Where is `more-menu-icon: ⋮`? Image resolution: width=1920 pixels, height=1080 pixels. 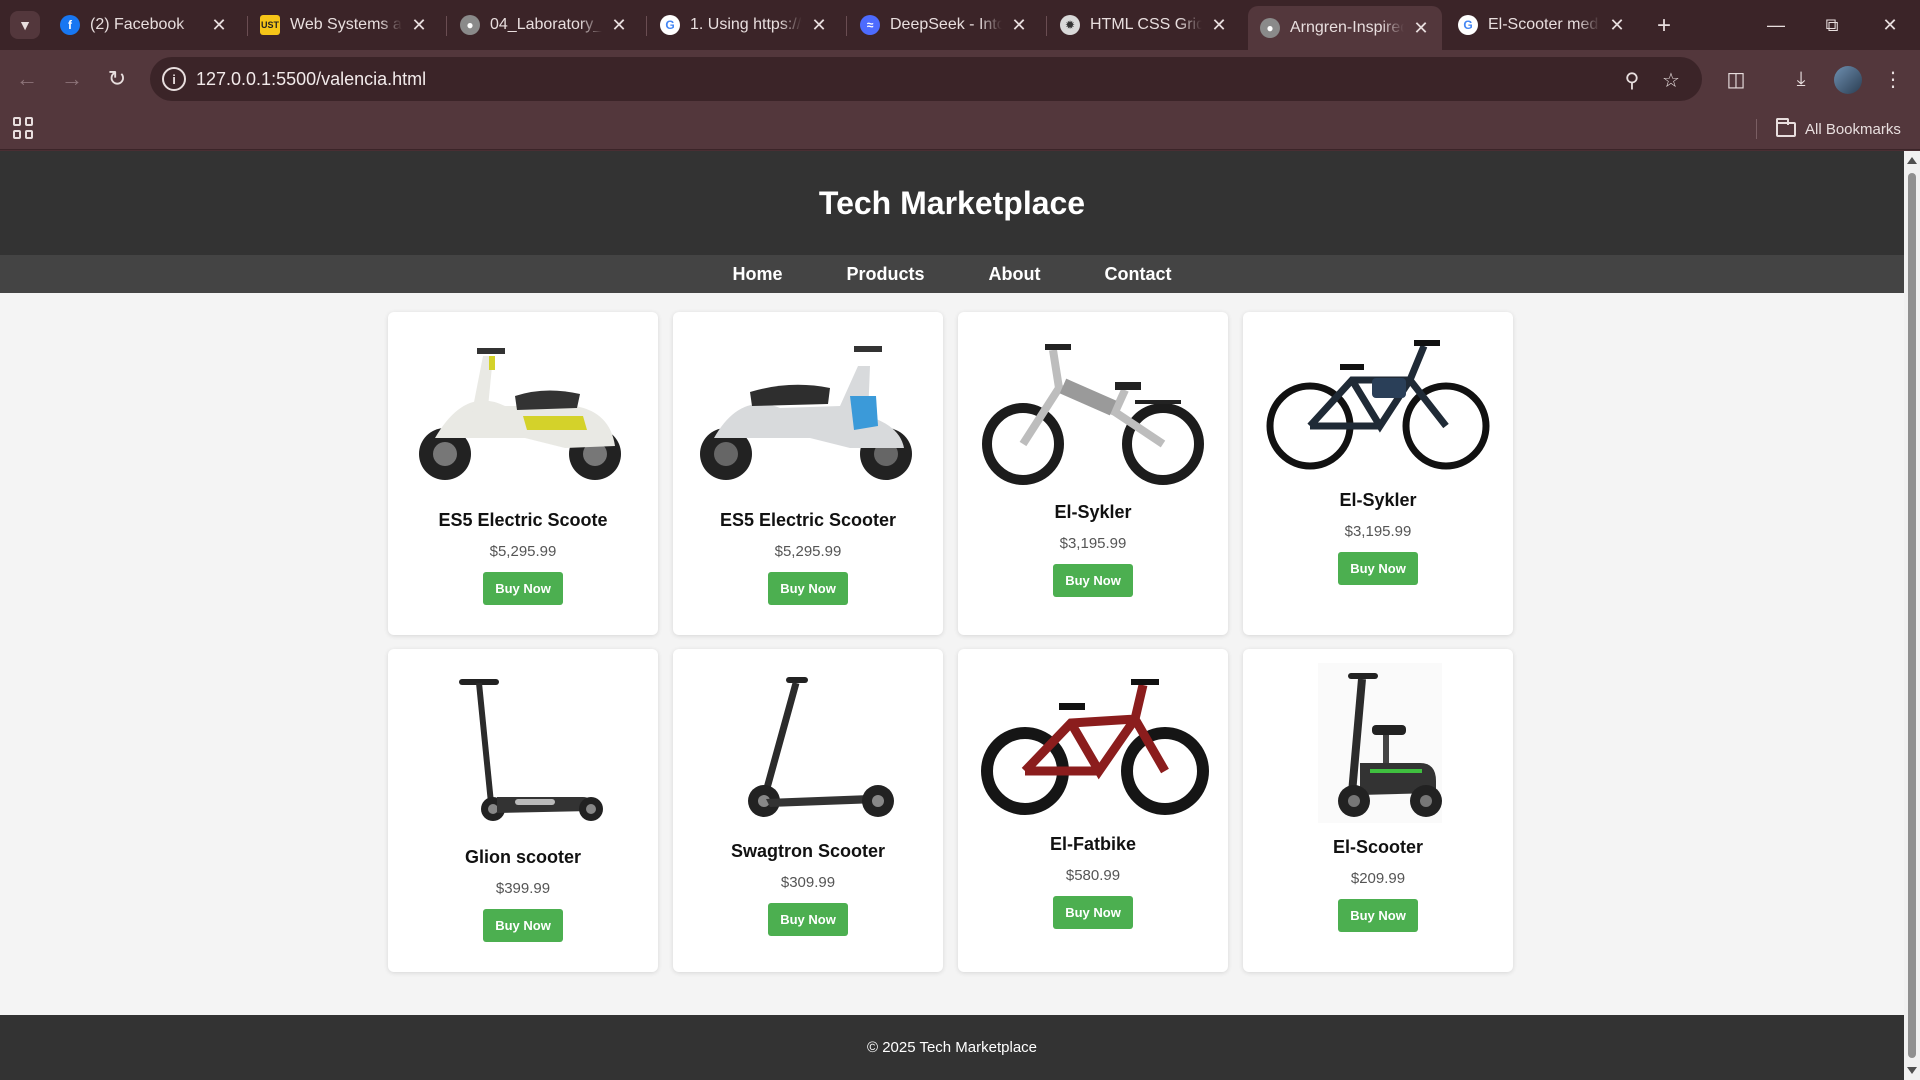
more-menu-icon: ⋮ is located at coordinates (1893, 79).